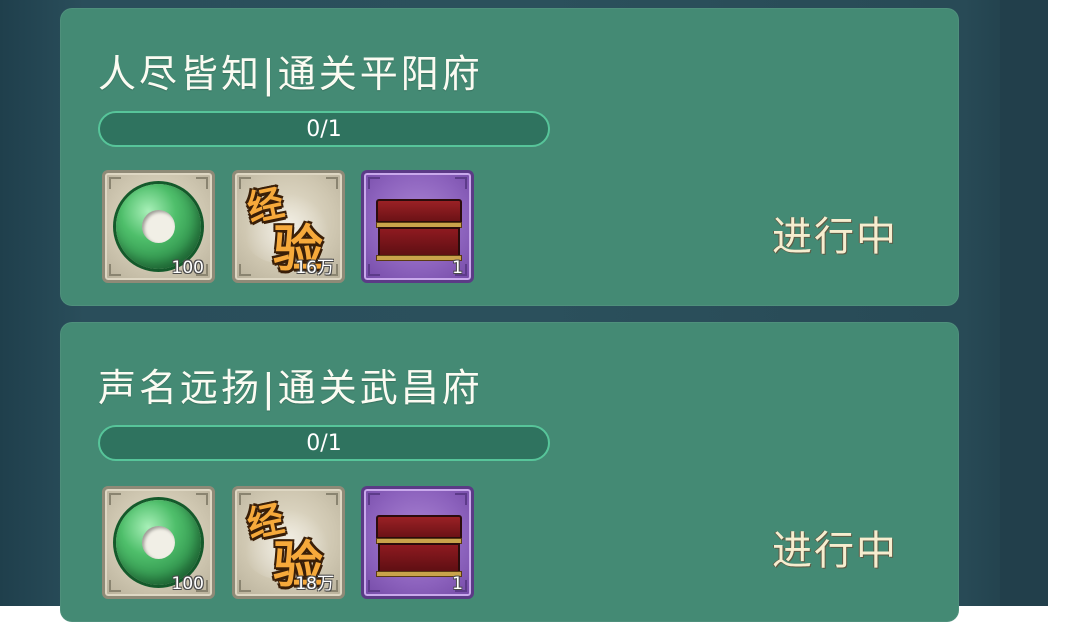  I want to click on panel-side-strip, so click(1024, 303).